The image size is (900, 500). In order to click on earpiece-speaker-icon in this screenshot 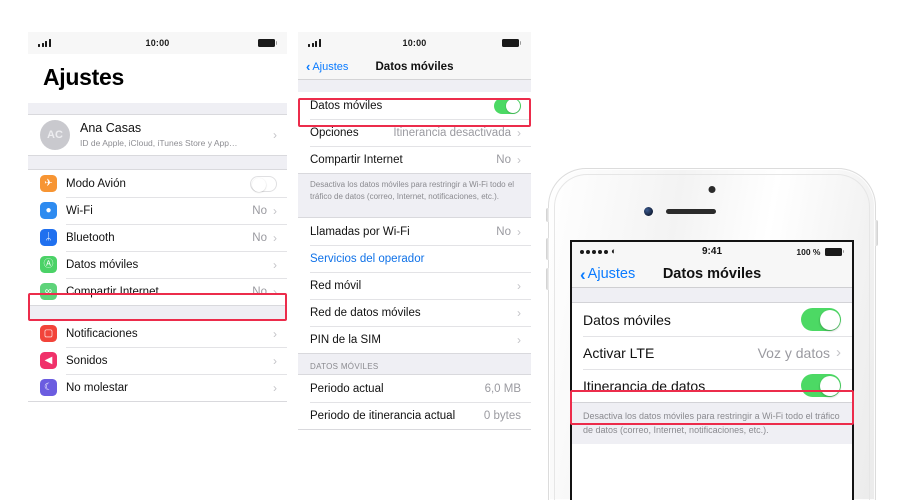, I will do `click(691, 211)`.